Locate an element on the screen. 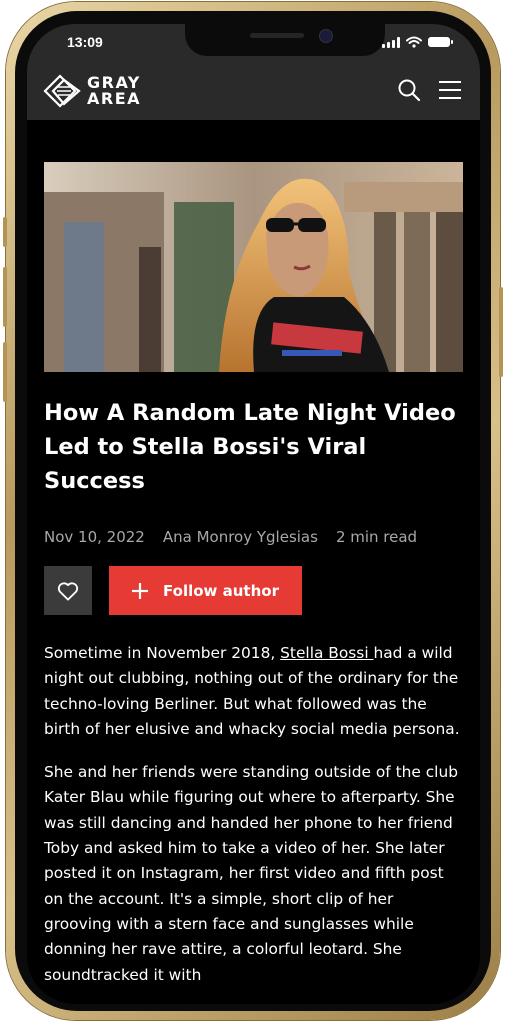 The width and height of the screenshot is (506, 1024). search-icon is located at coordinates (409, 90).